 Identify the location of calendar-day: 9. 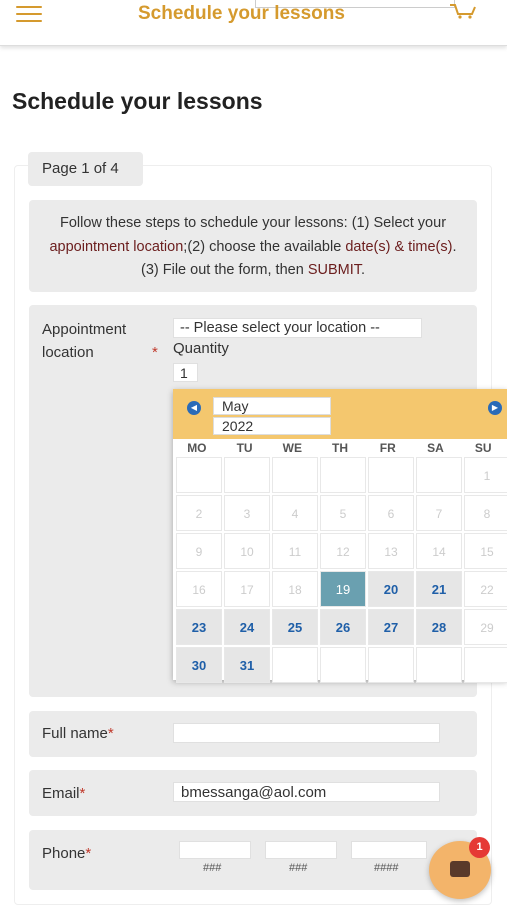
(199, 551).